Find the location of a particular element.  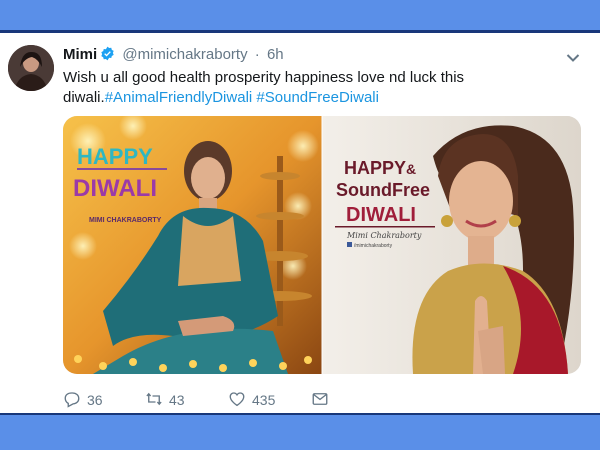

right-line3: DIWALI is located at coordinates (381, 215).